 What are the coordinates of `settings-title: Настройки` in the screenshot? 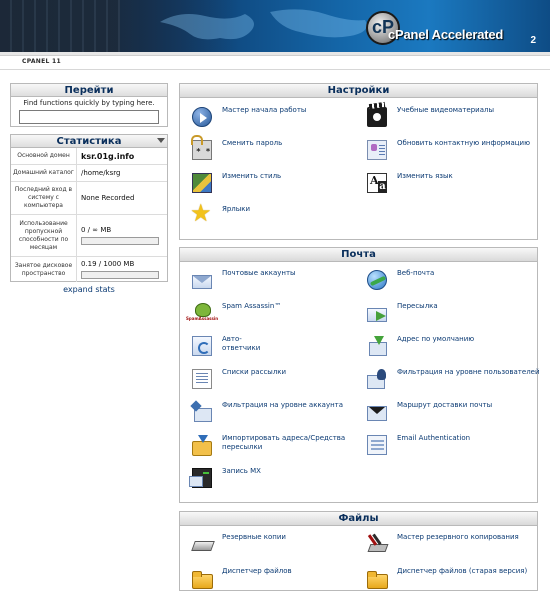 It's located at (358, 91).